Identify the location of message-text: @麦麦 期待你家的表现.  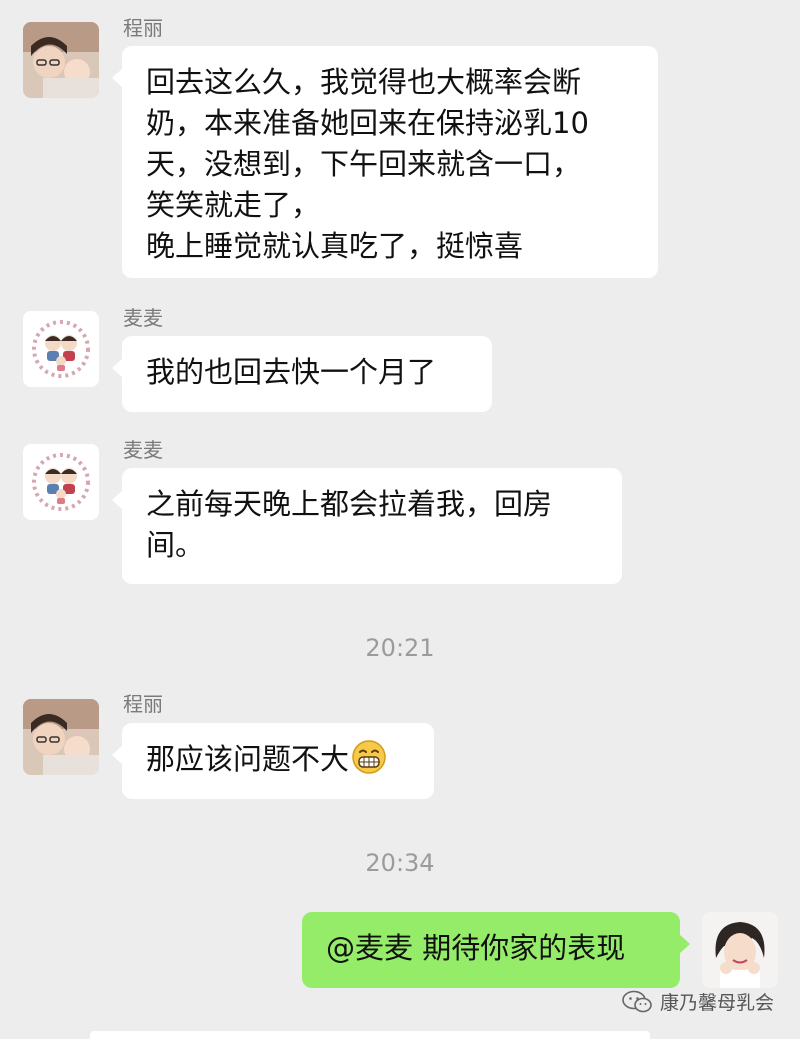
(476, 948).